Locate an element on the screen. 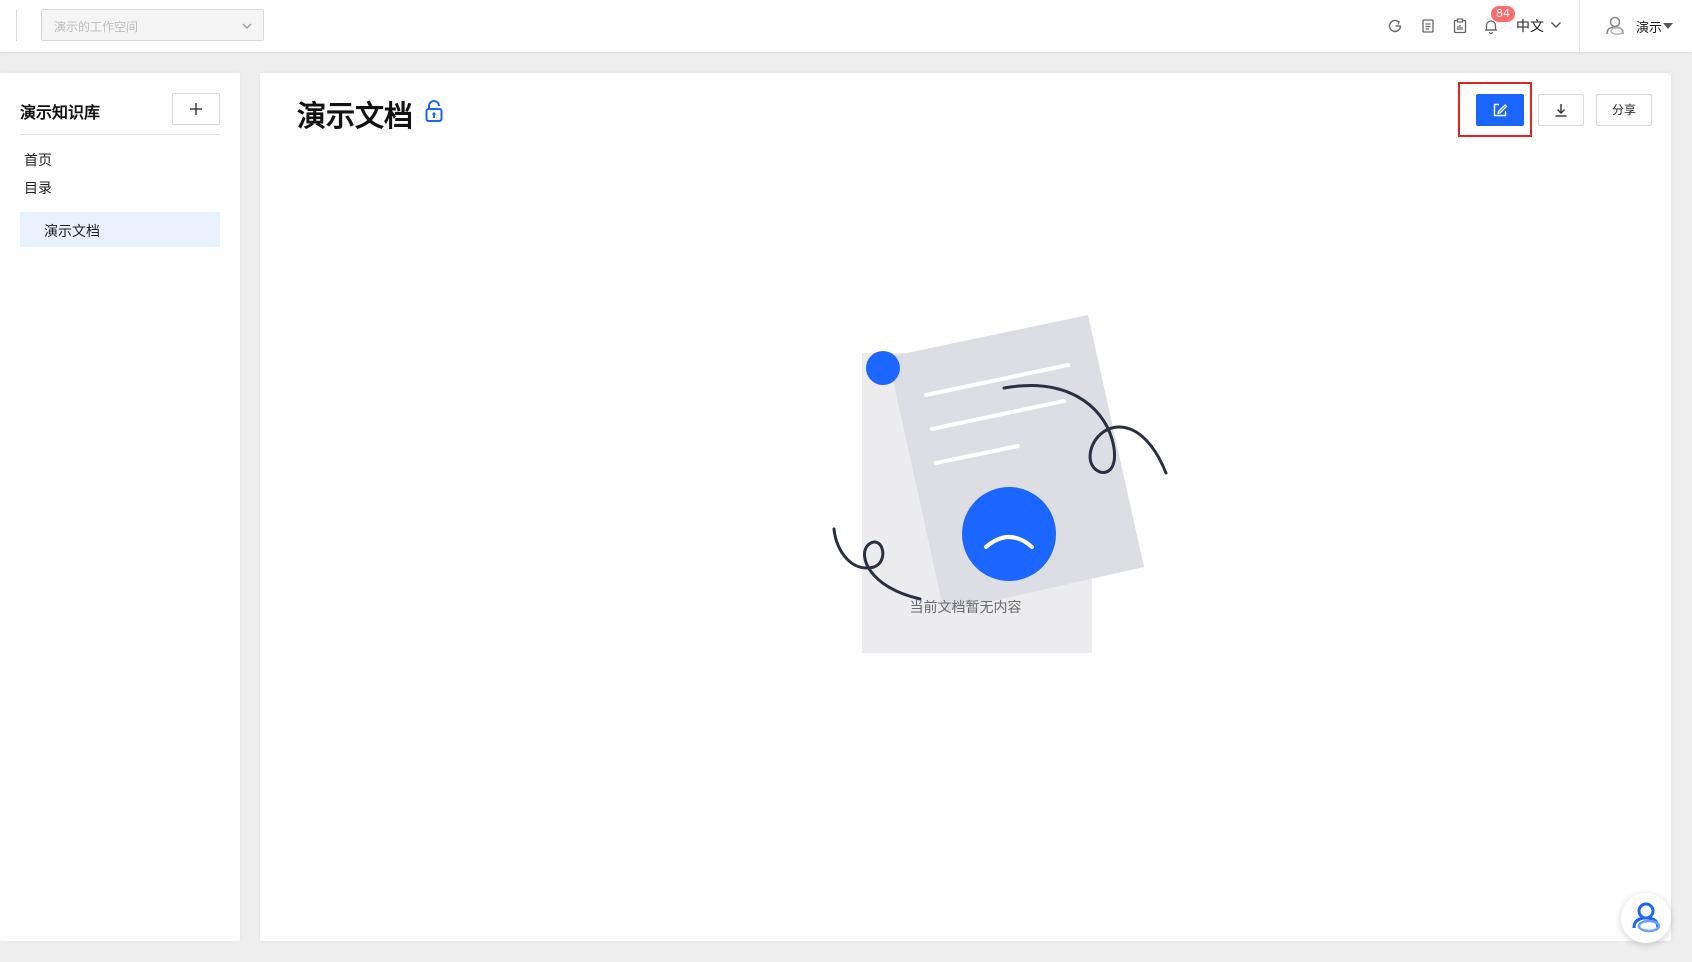  refresh-icon is located at coordinates (1395, 26).